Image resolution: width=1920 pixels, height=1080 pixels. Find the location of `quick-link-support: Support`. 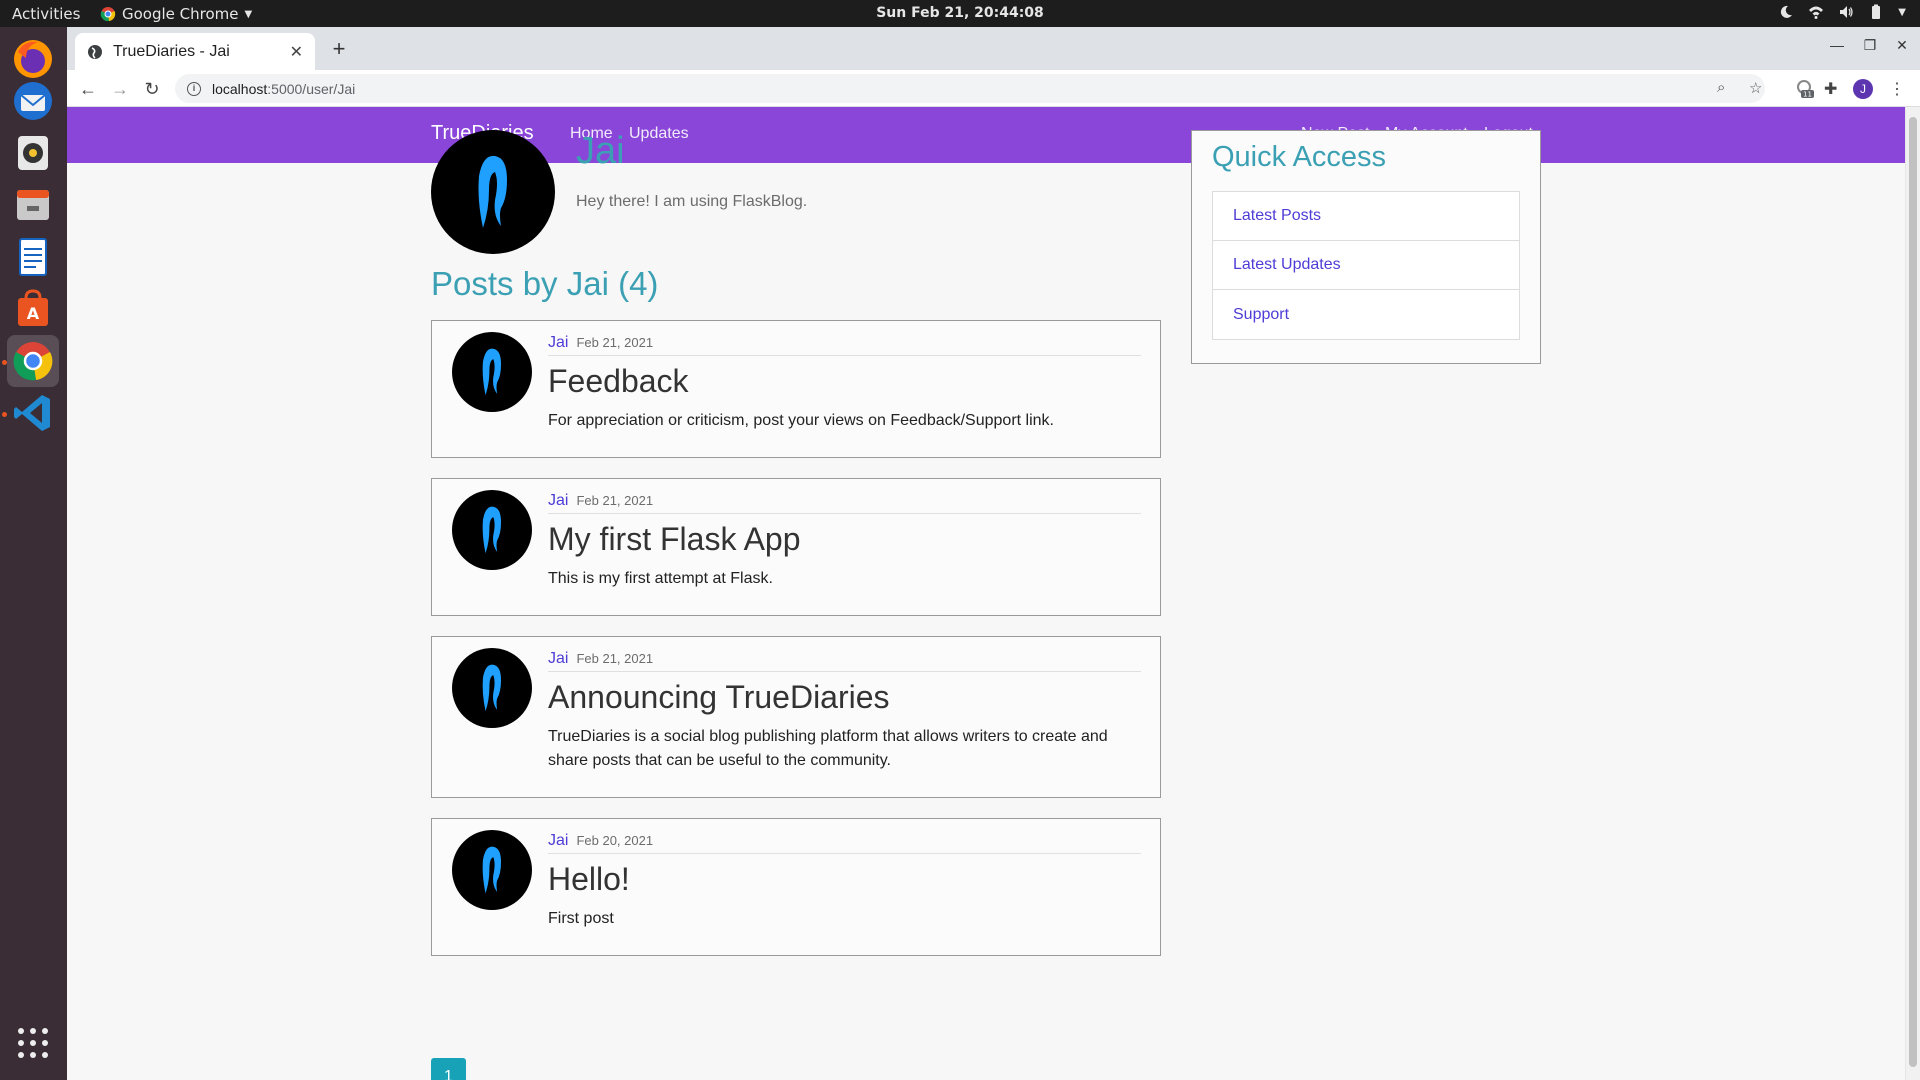

quick-link-support: Support is located at coordinates (1366, 314).